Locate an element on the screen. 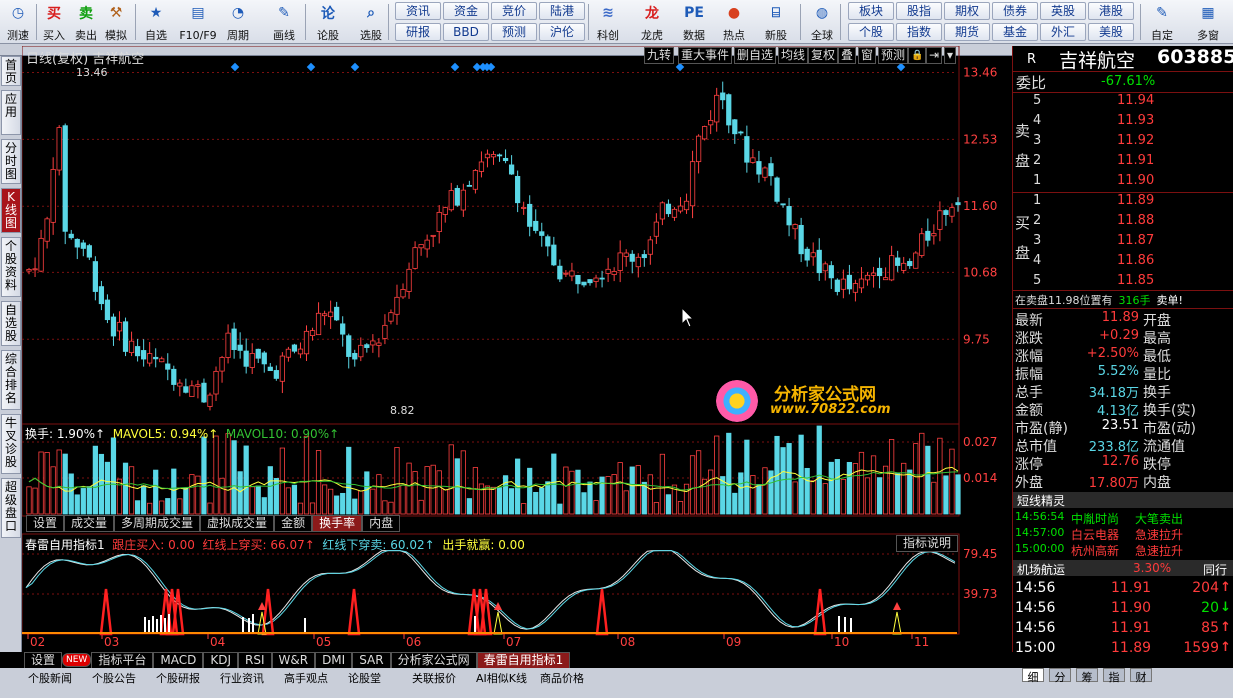 The width and height of the screenshot is (1233, 698). indicator-tab-3: MACD is located at coordinates (178, 660).